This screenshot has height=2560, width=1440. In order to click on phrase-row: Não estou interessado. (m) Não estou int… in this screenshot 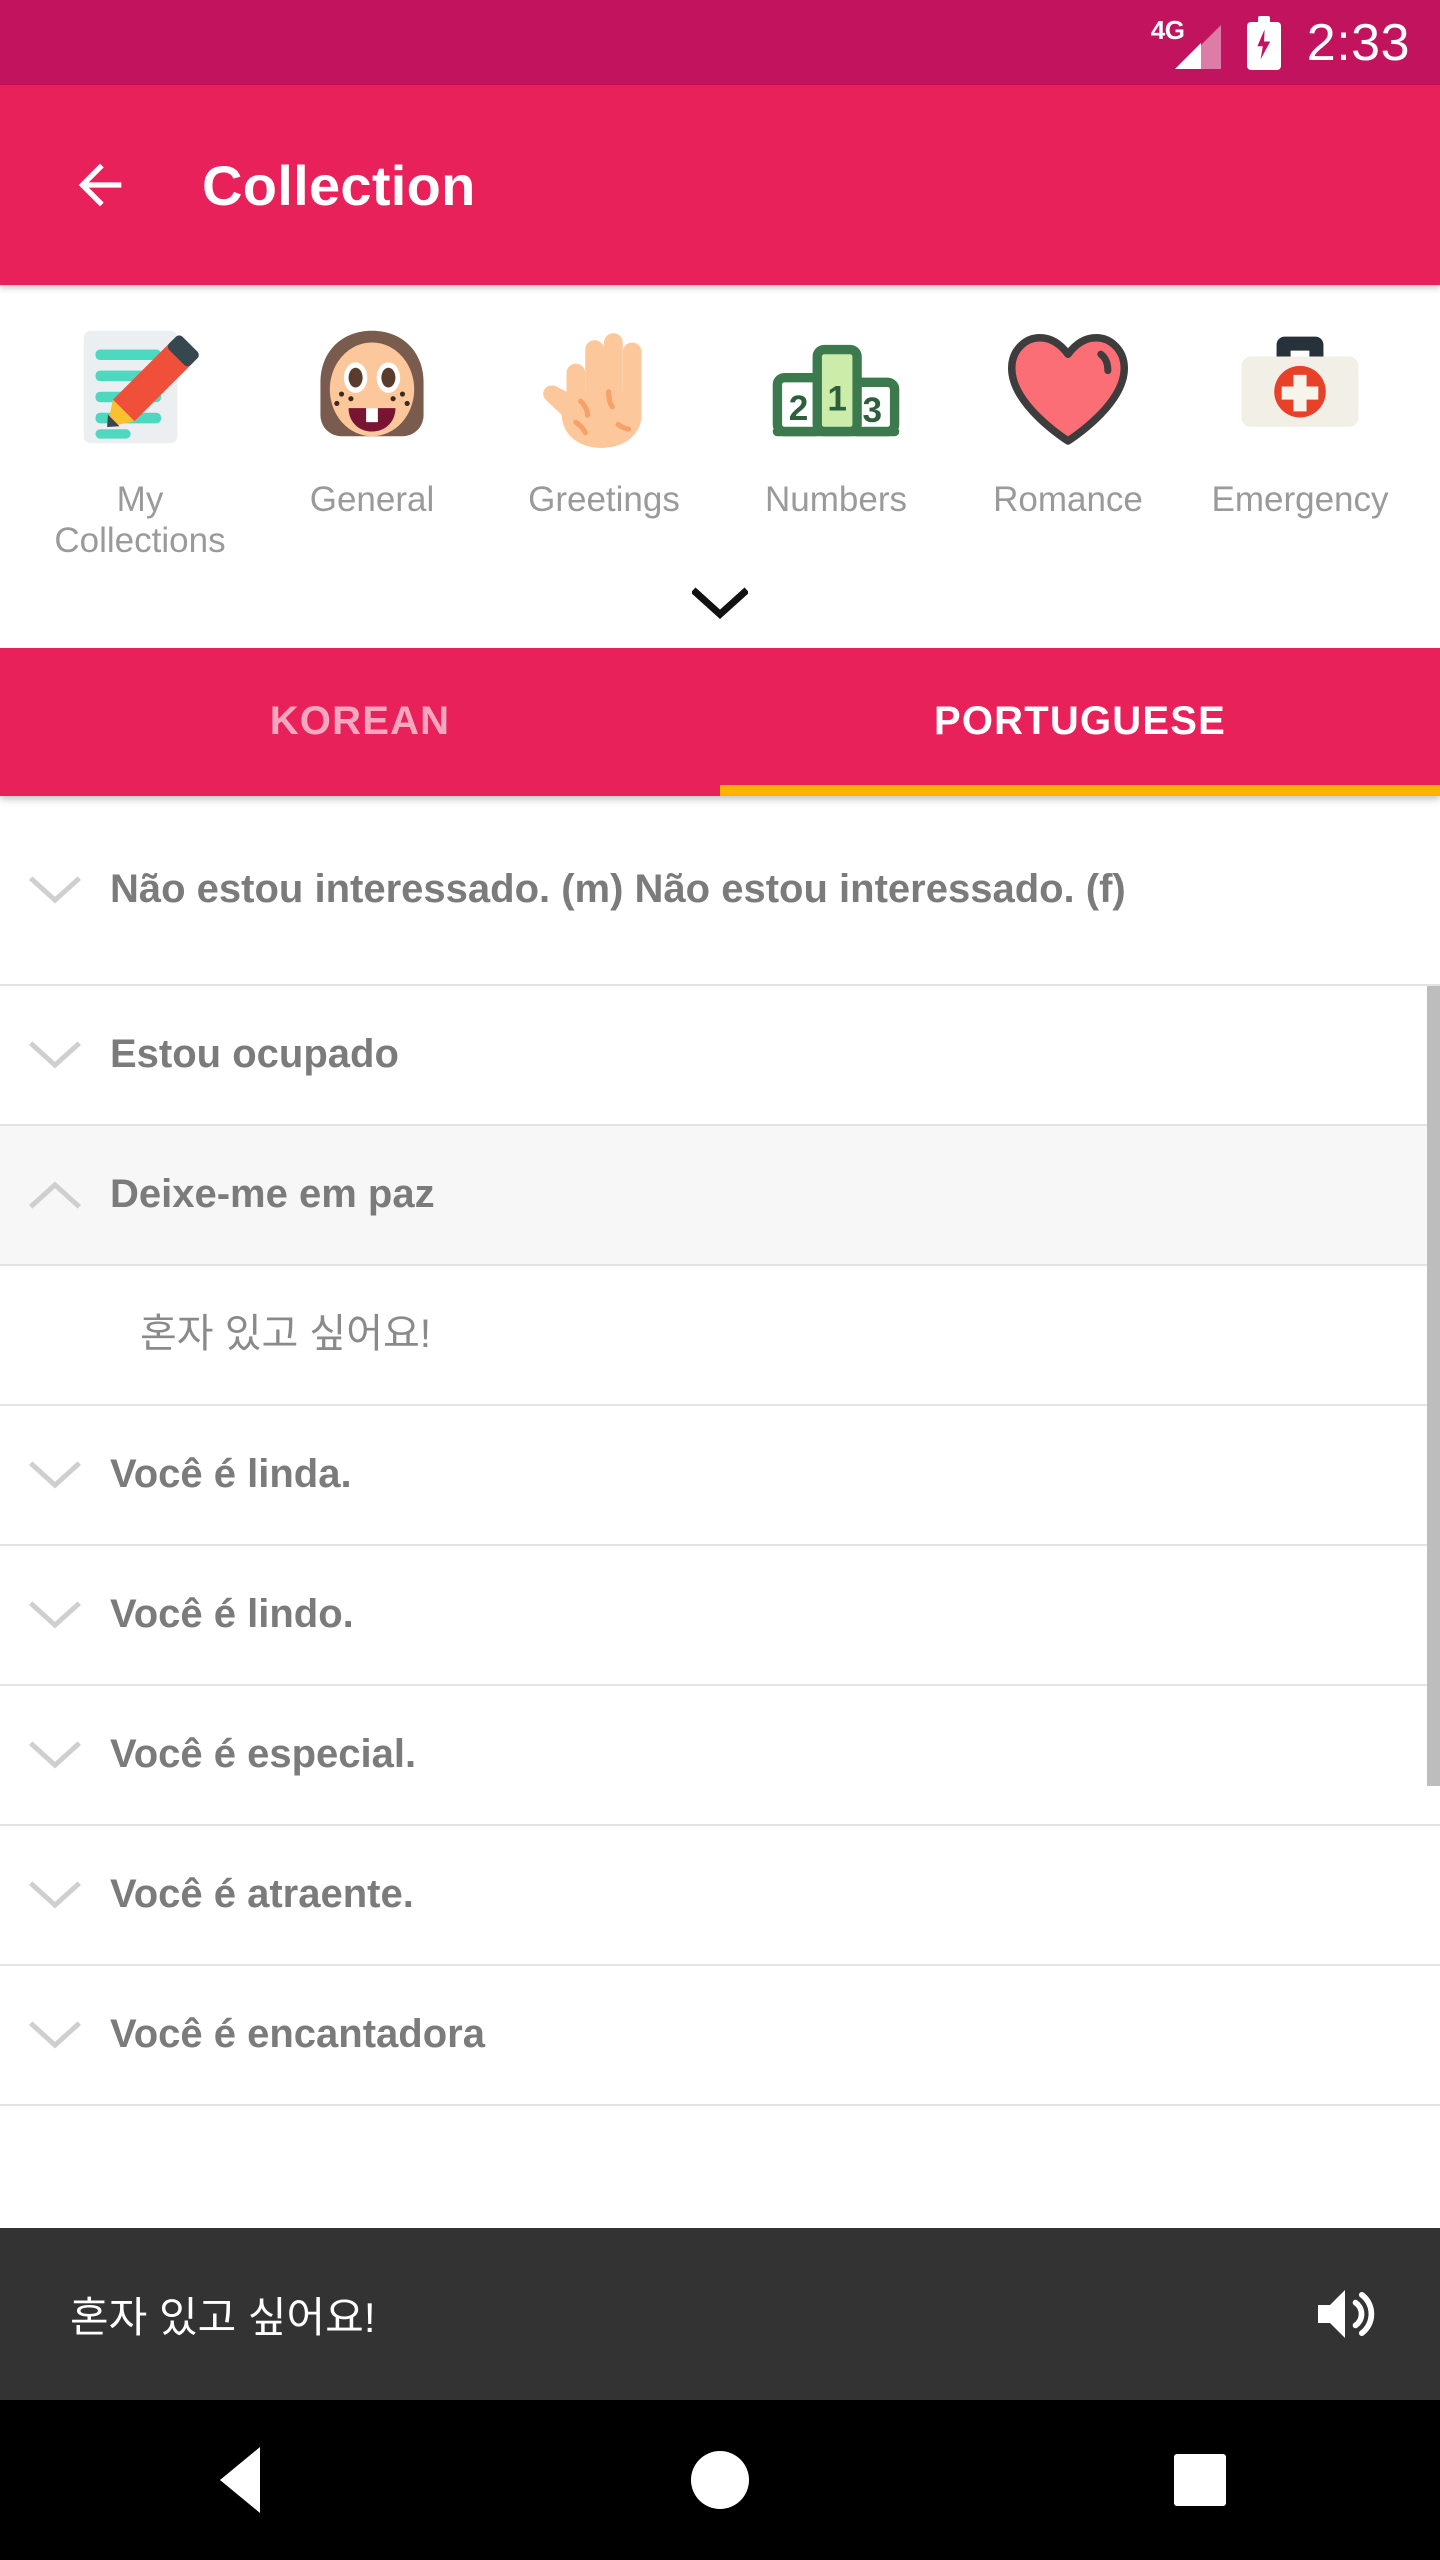, I will do `click(720, 890)`.